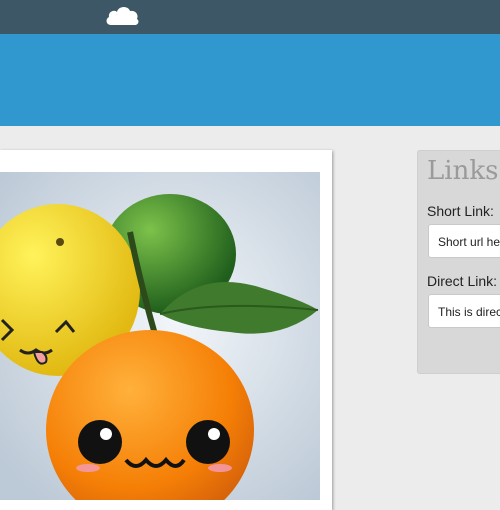 The width and height of the screenshot is (500, 510). What do you see at coordinates (460, 211) in the screenshot?
I see `short-link-label: Short Link:` at bounding box center [460, 211].